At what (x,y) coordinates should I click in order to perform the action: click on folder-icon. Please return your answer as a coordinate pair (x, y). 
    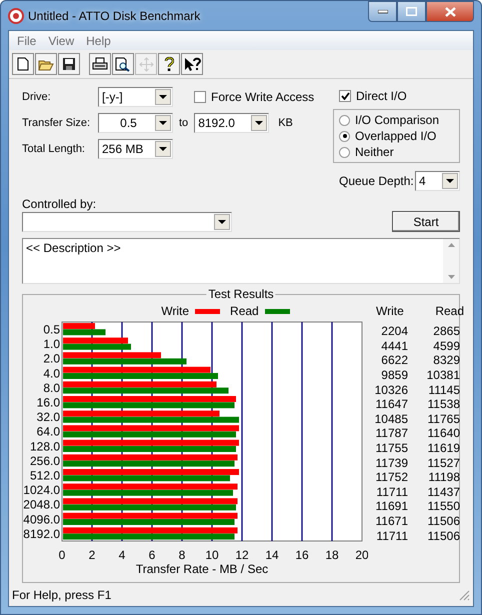
    Looking at the image, I should click on (46, 64).